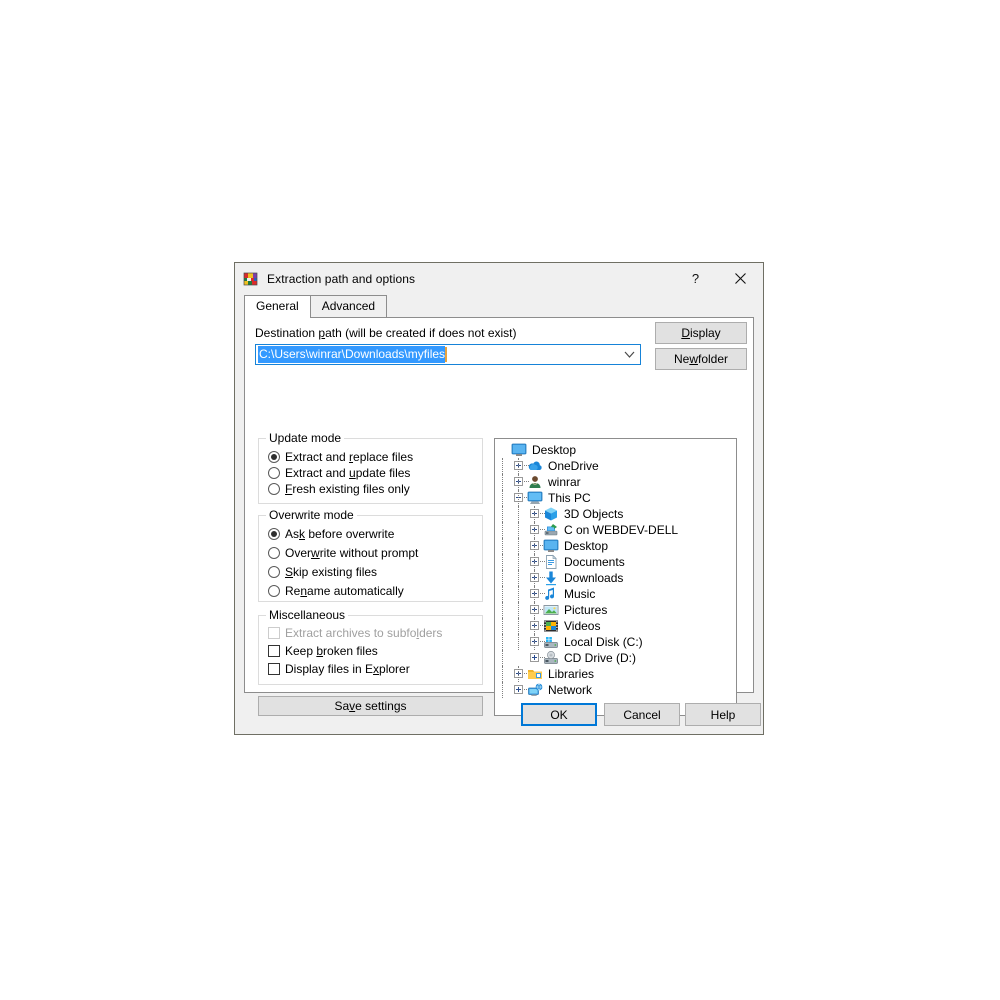 This screenshot has height=1000, width=1000. What do you see at coordinates (551, 562) in the screenshot?
I see `documents-page-icon` at bounding box center [551, 562].